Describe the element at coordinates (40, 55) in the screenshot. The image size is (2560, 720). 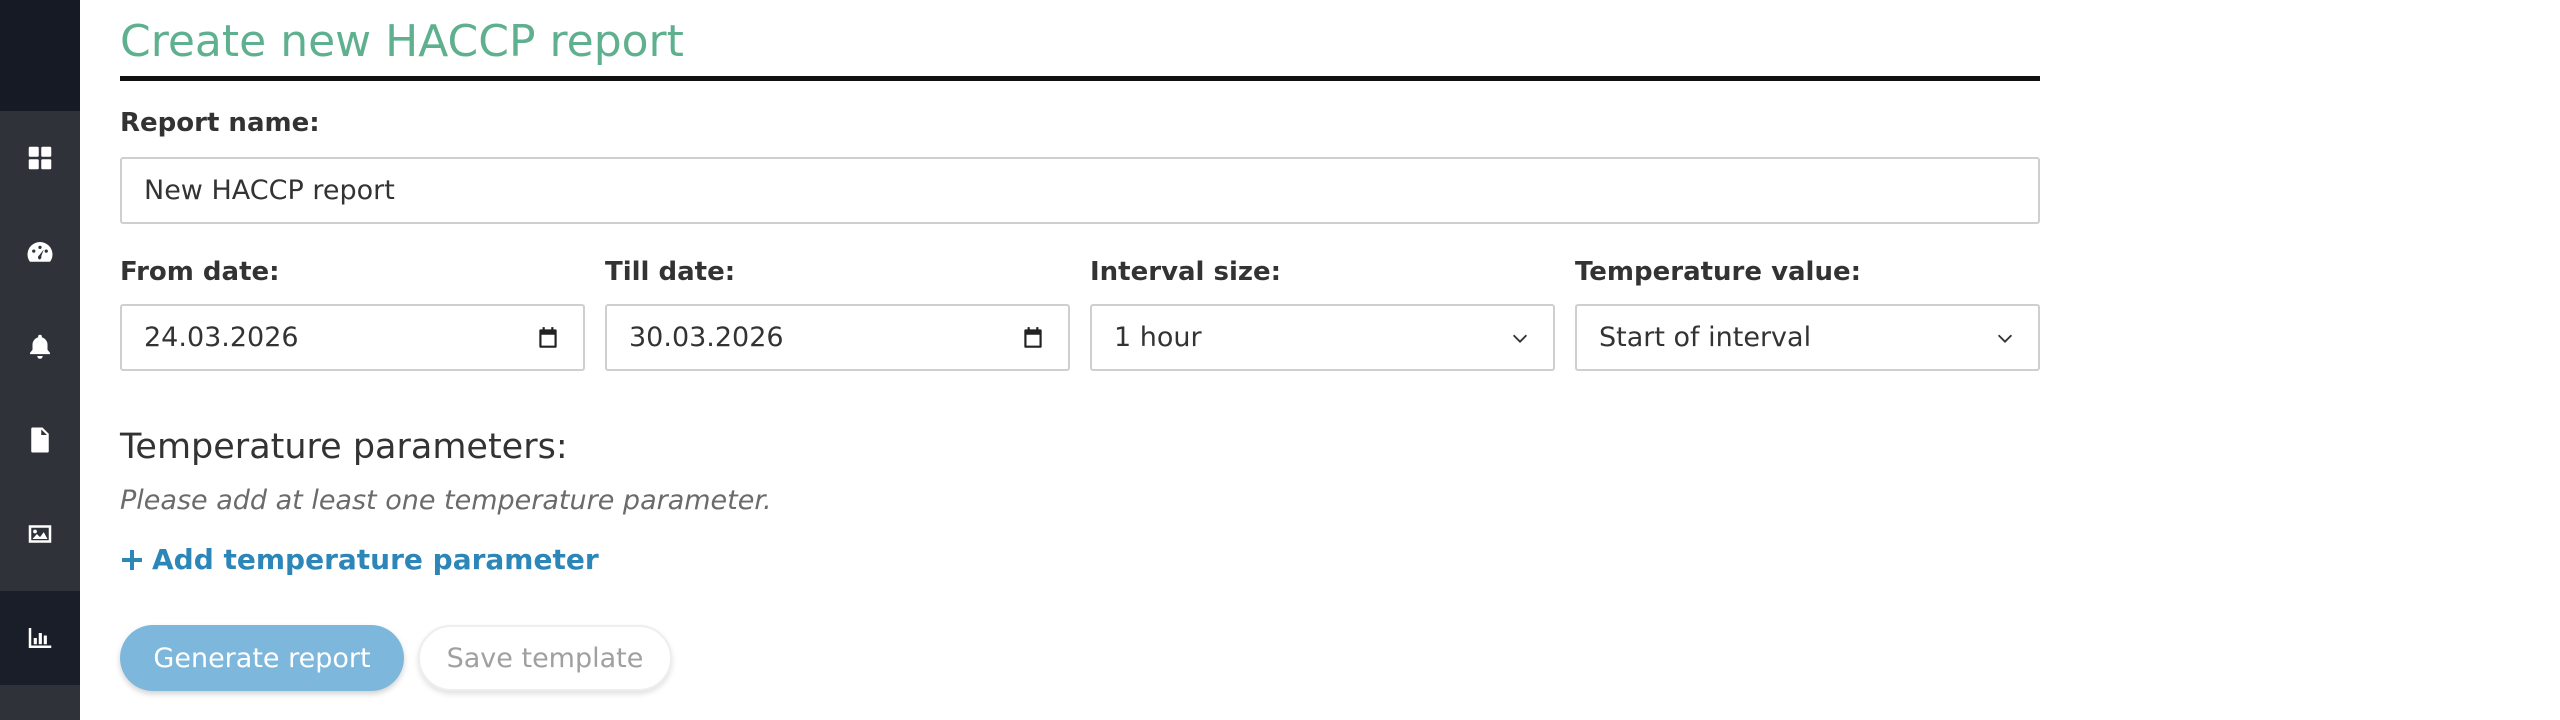
I see `sidebar-logo-area` at that location.